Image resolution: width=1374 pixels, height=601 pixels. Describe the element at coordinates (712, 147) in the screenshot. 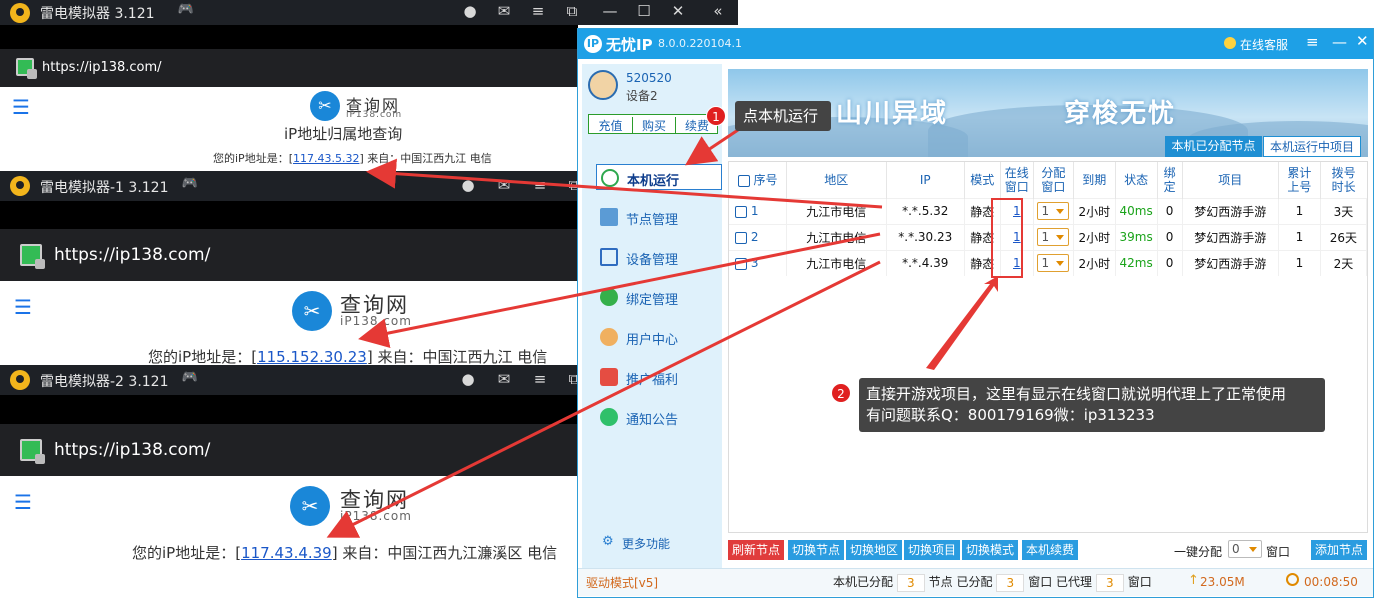

I see `arrow-to-local-run` at that location.